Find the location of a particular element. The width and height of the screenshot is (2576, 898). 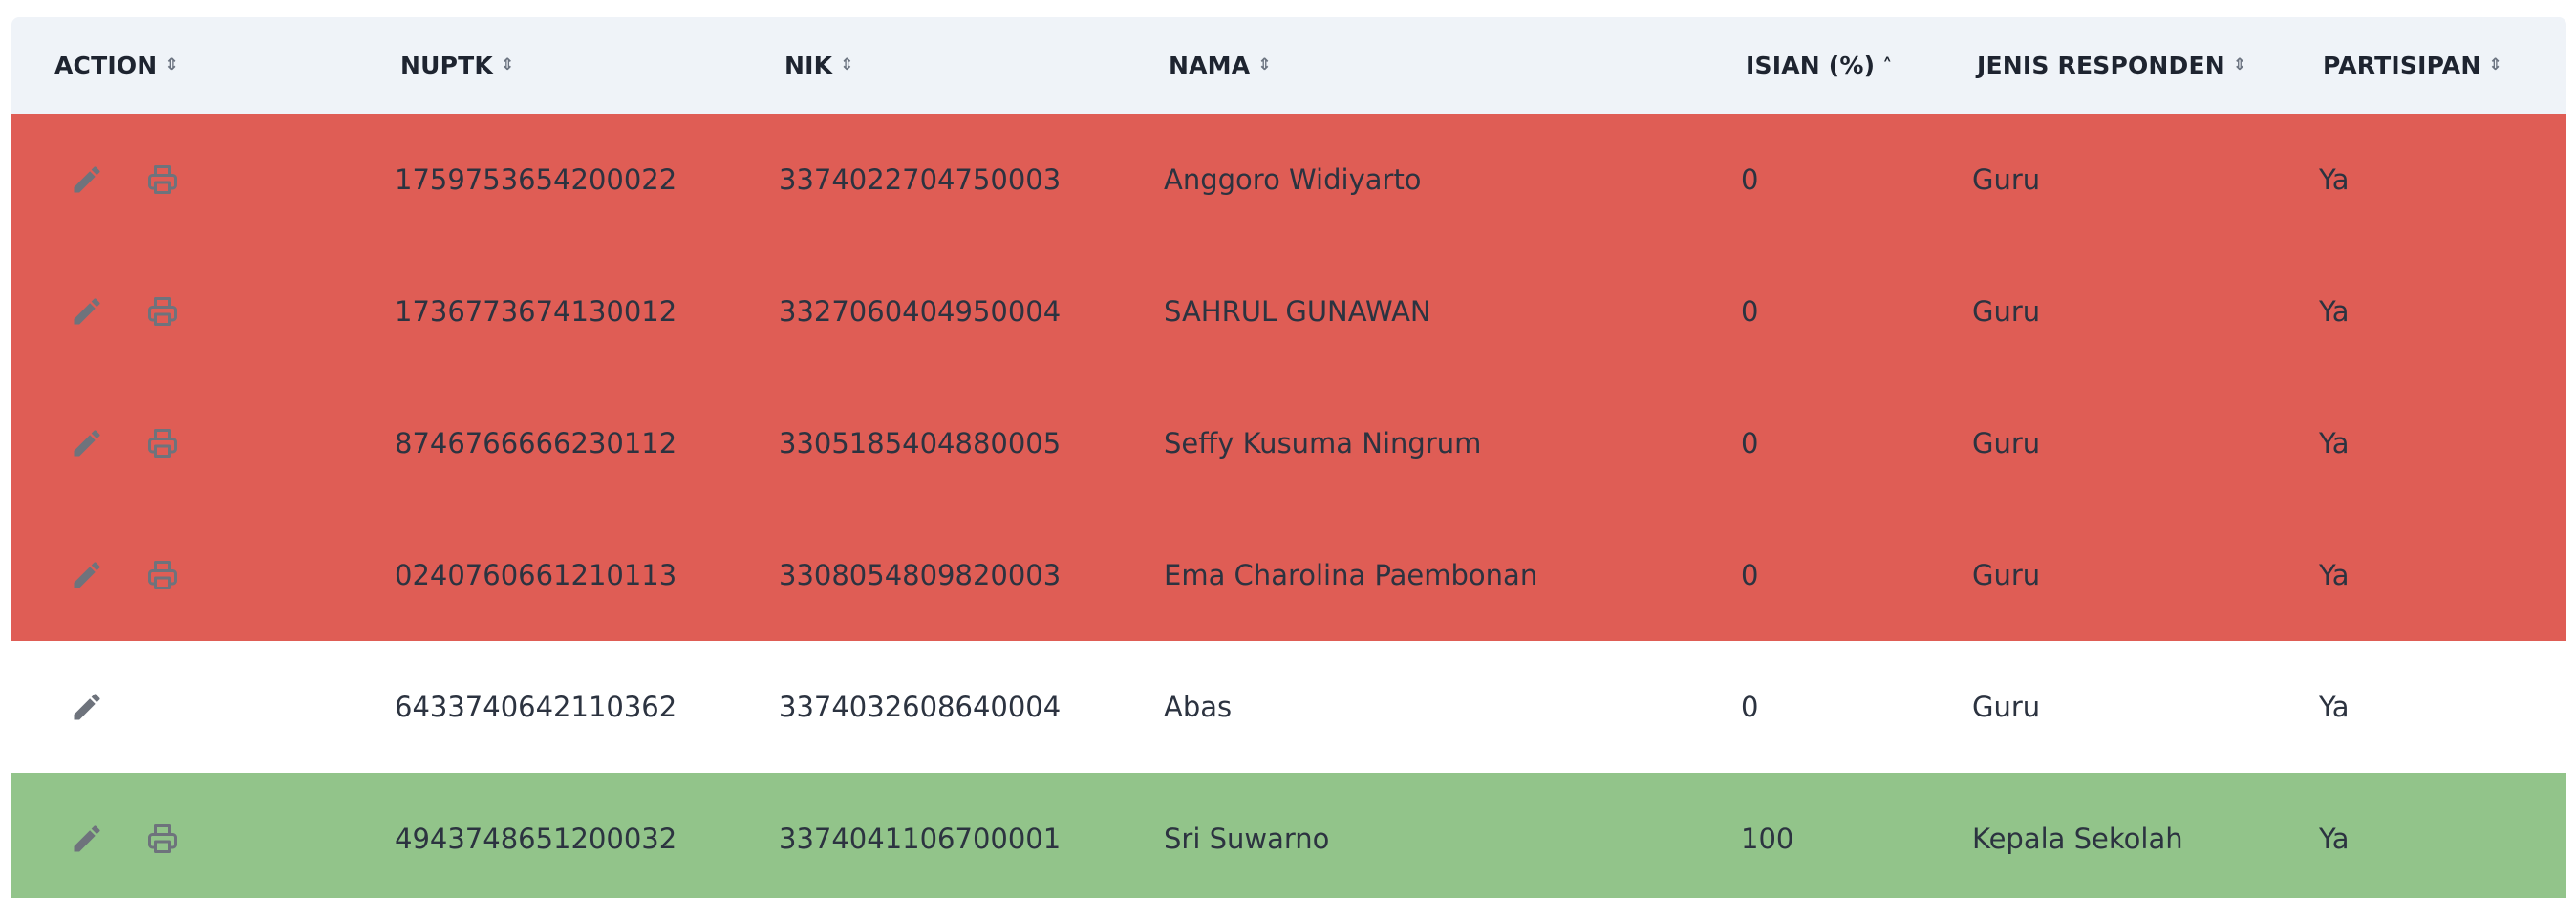

cell-nik: 3374022704750003 is located at coordinates (920, 180).